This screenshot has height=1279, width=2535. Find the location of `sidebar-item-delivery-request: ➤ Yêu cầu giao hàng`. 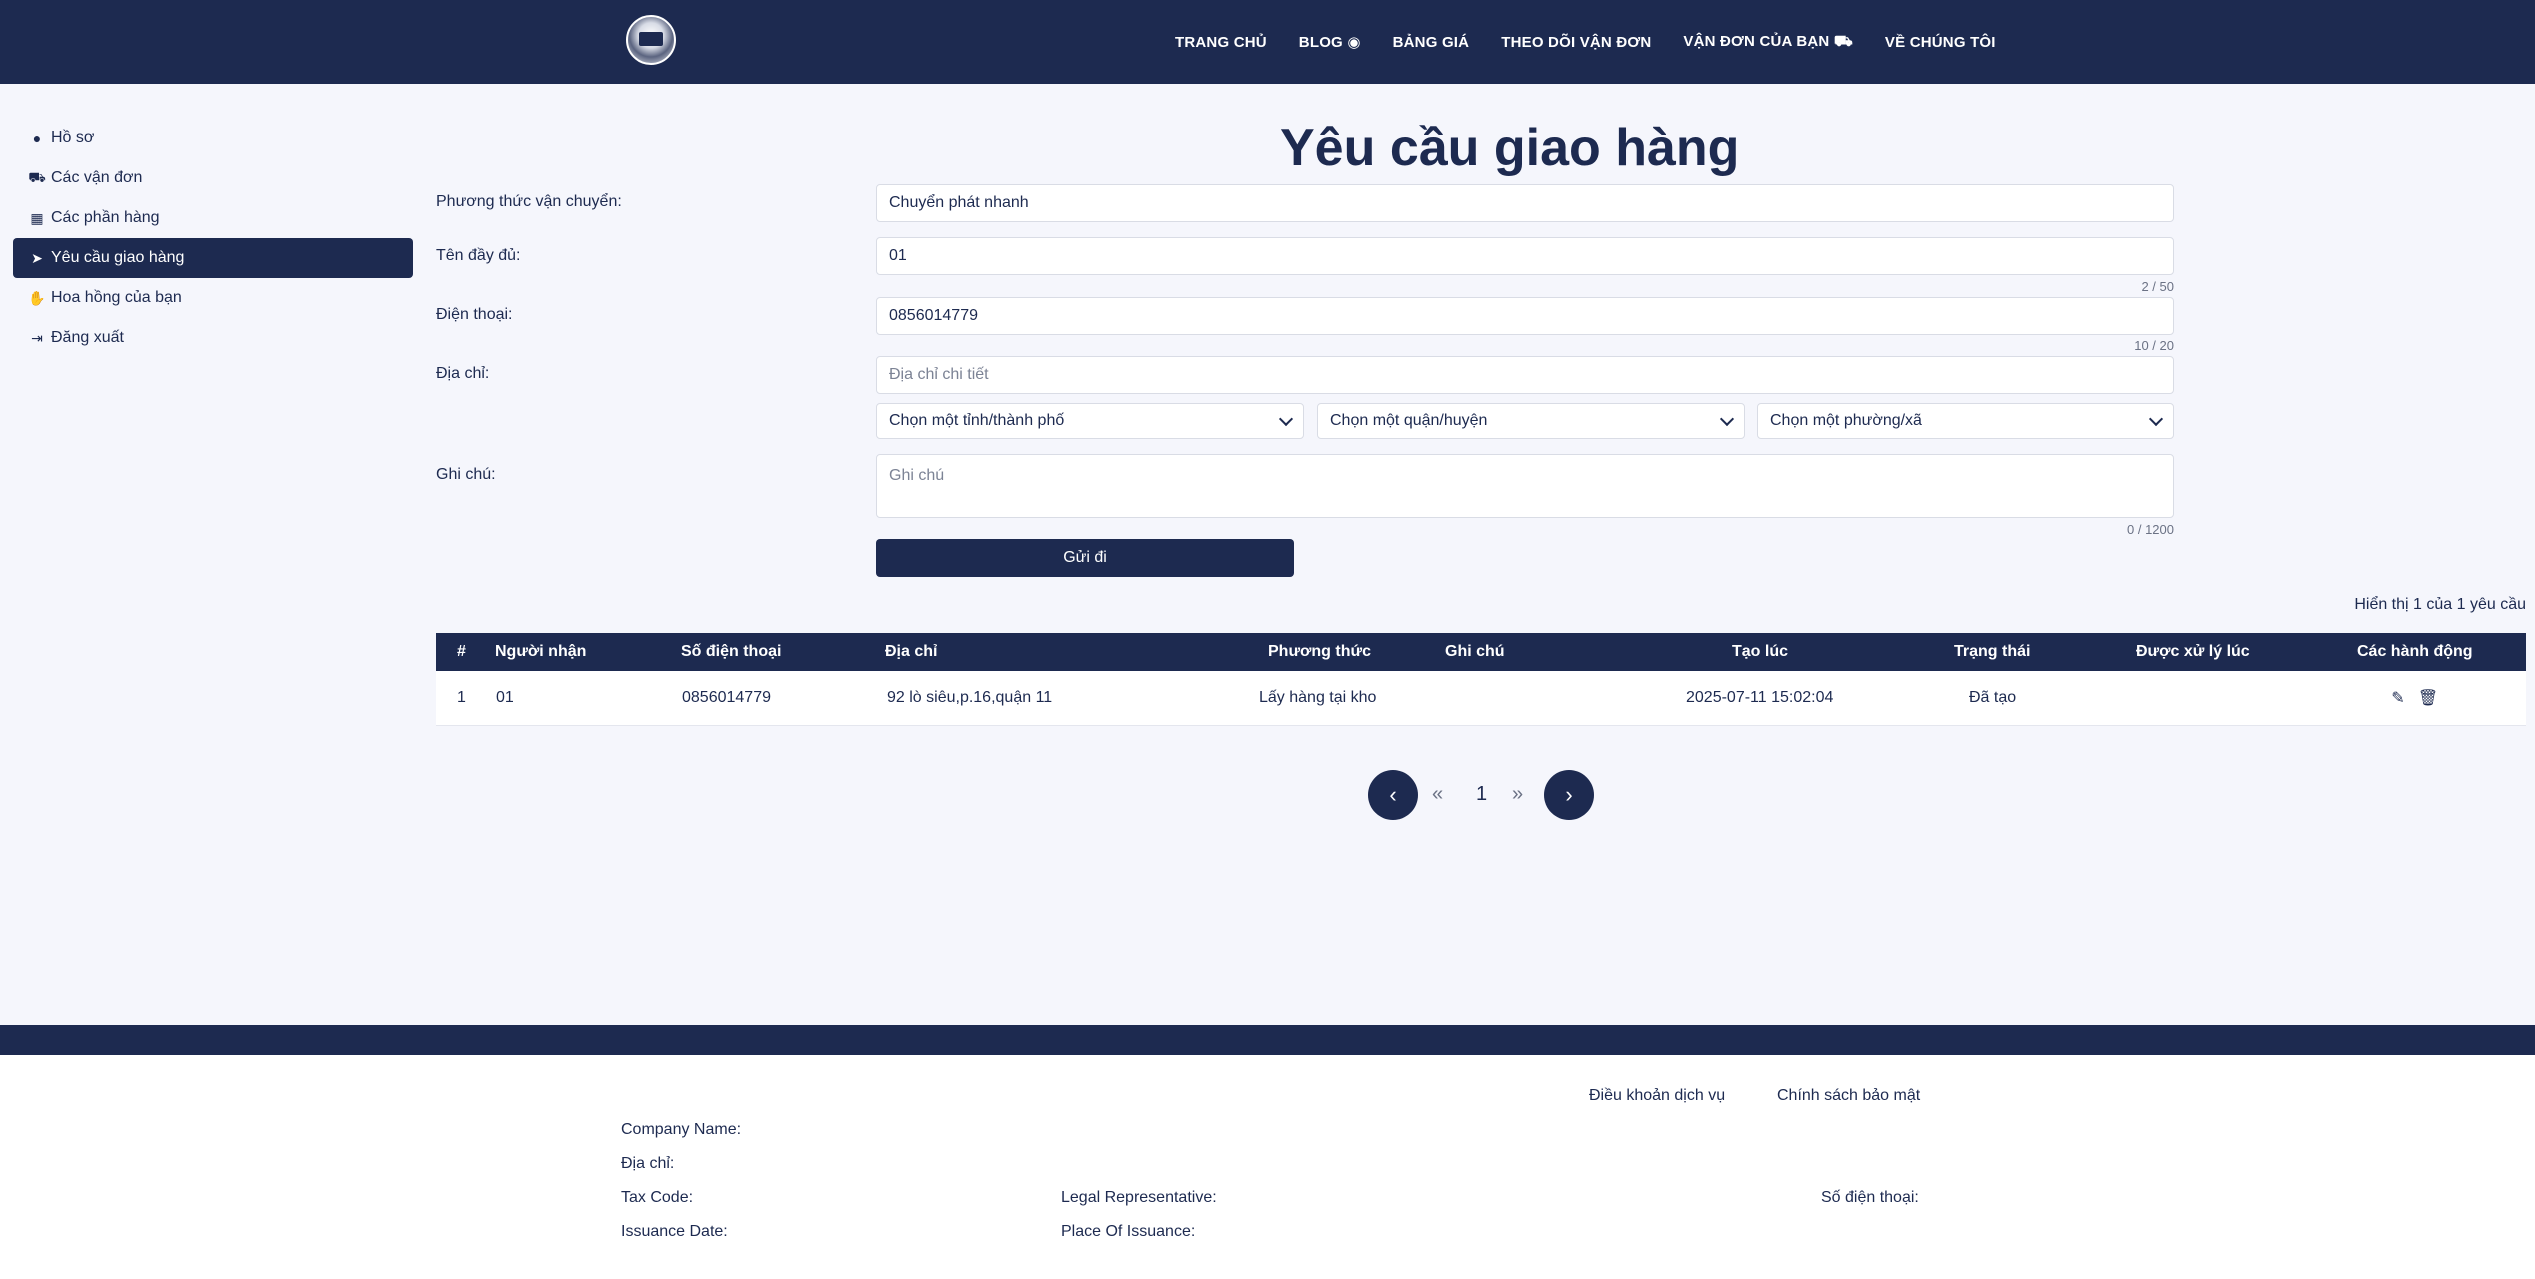

sidebar-item-delivery-request: ➤ Yêu cầu giao hàng is located at coordinates (213, 258).